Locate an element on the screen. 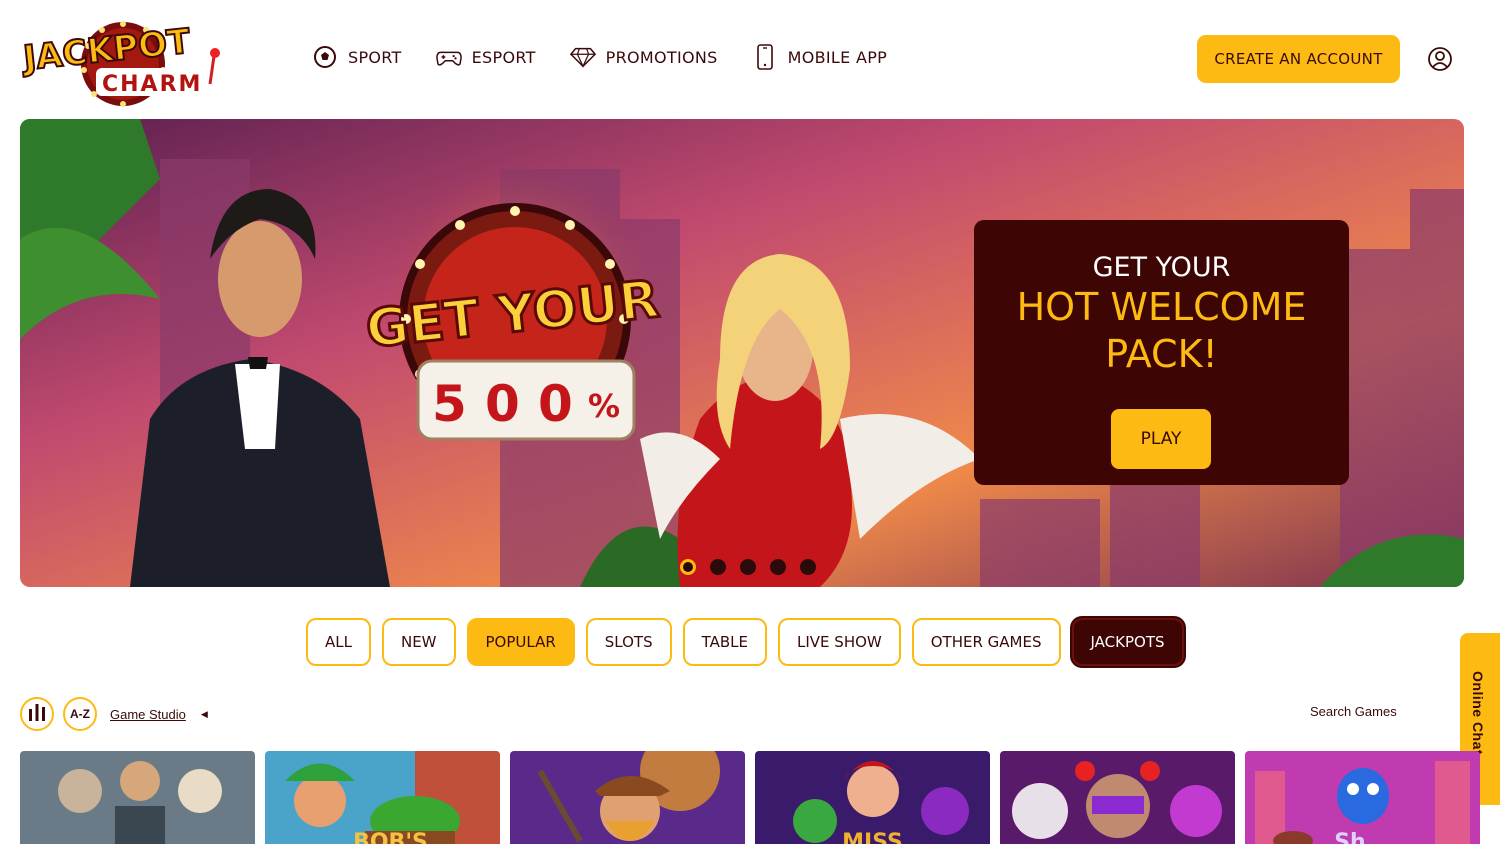 The image size is (1500, 844). game-tools: A-Z Game Studio ◀ is located at coordinates (114, 714).